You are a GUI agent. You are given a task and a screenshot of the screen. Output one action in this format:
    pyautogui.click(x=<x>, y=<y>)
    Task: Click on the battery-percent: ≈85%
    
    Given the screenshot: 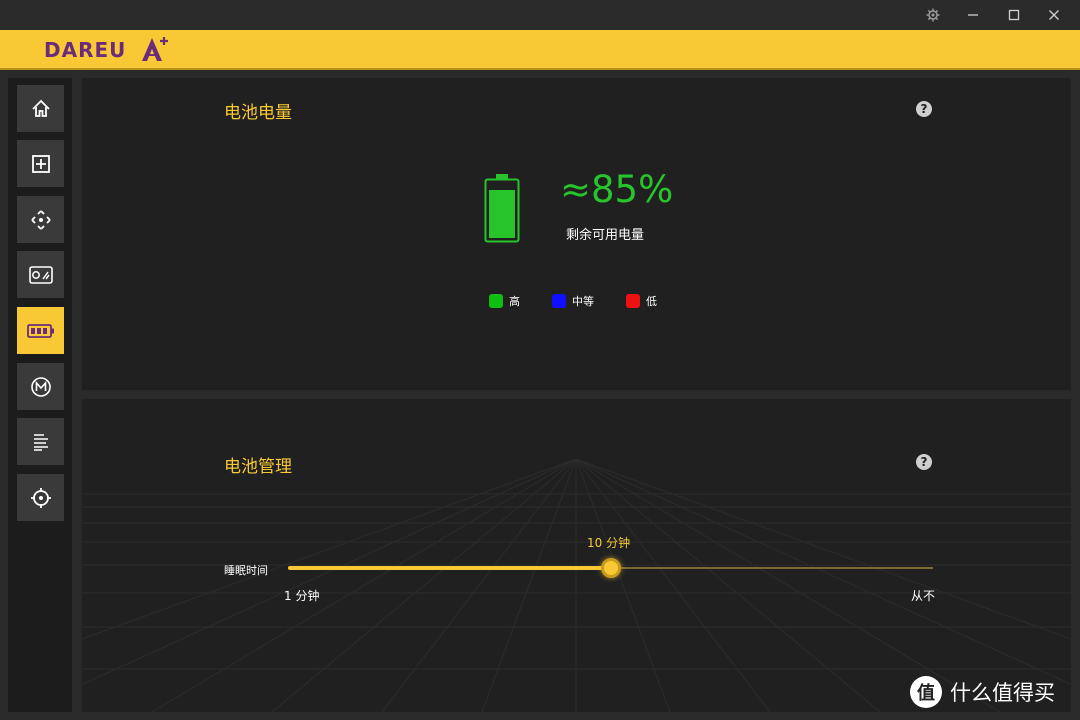 What is the action you would take?
    pyautogui.click(x=617, y=189)
    